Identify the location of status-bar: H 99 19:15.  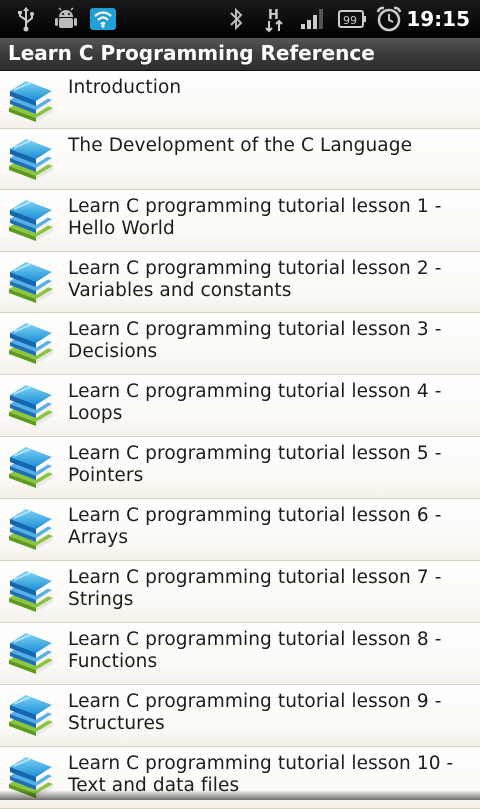
(240, 19).